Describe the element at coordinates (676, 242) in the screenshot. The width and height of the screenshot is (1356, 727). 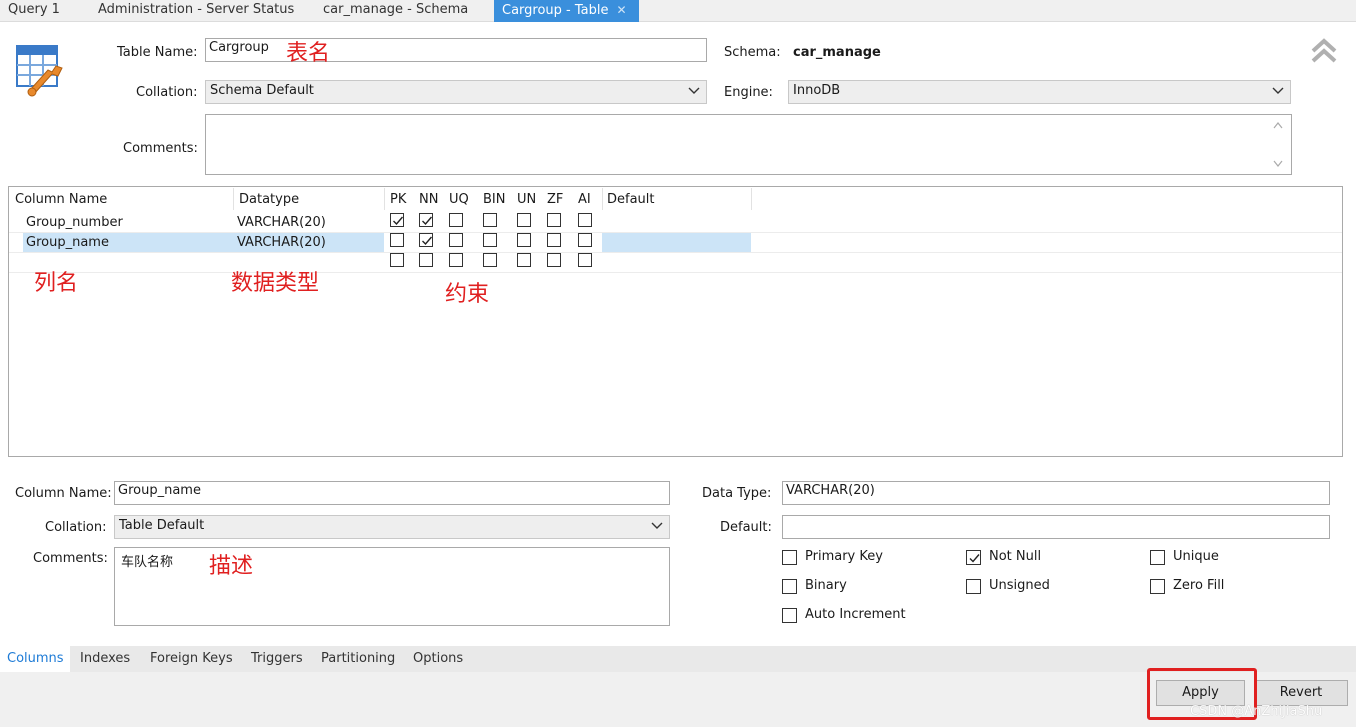
I see `selected-row-default-cell` at that location.